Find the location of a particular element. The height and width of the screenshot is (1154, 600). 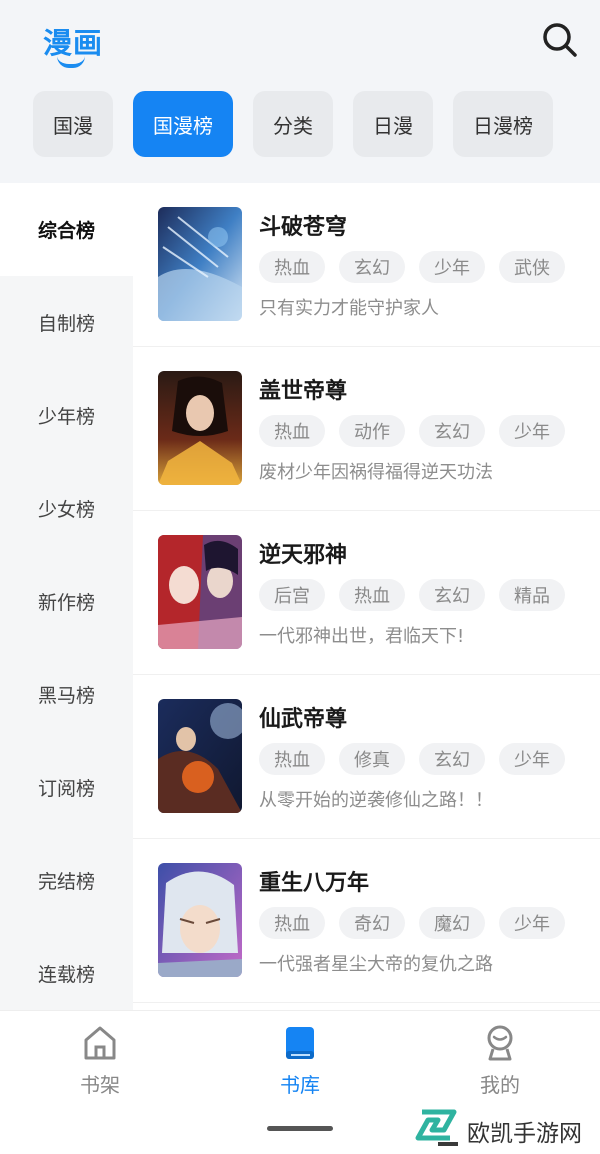

sidebar-item-serial: 连载榜 is located at coordinates (66, 973).